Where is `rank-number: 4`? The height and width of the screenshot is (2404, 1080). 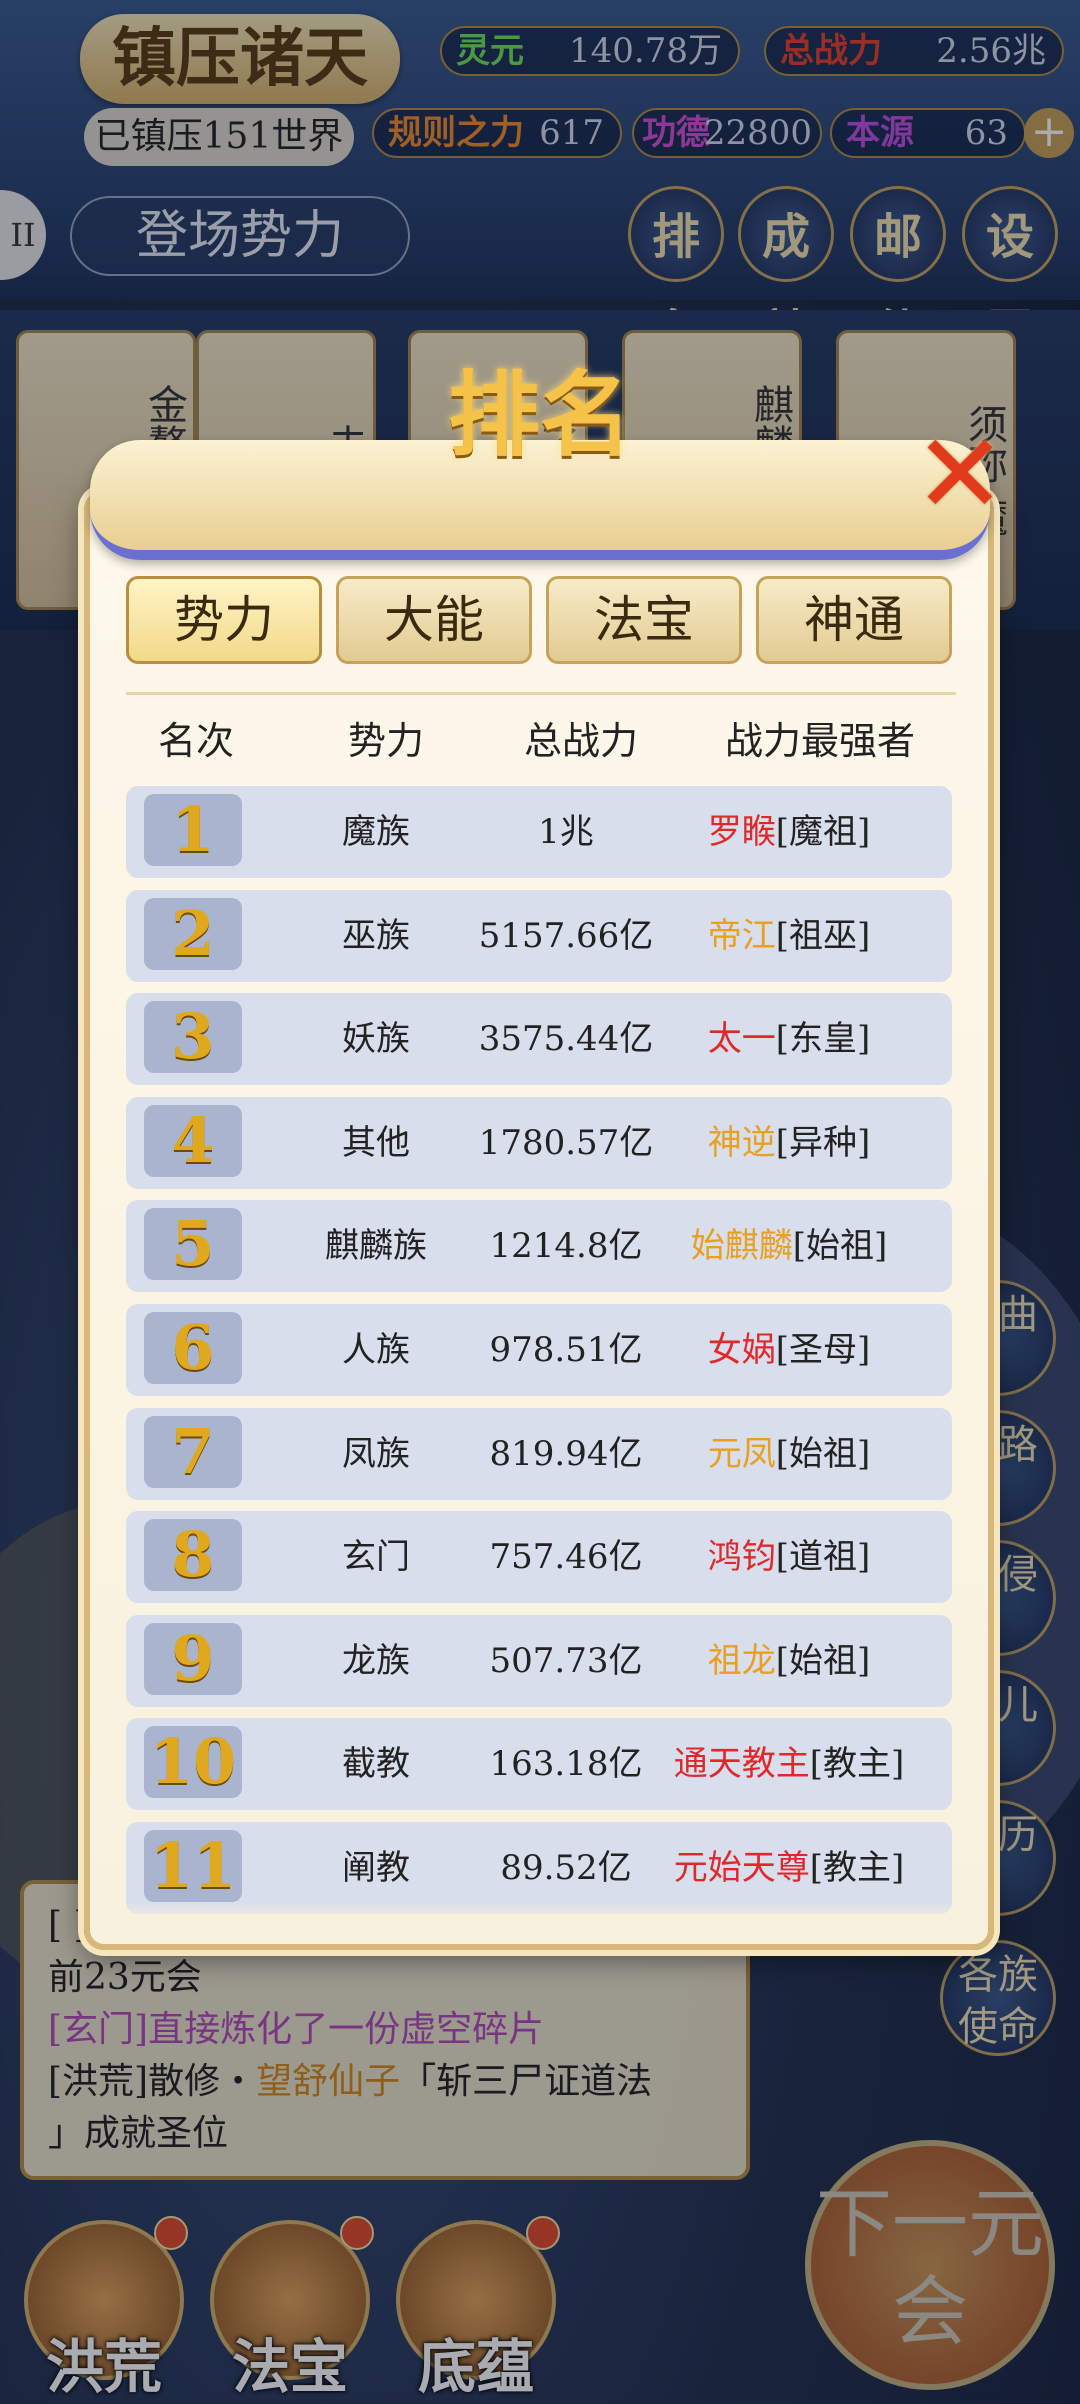
rank-number: 4 is located at coordinates (193, 1140).